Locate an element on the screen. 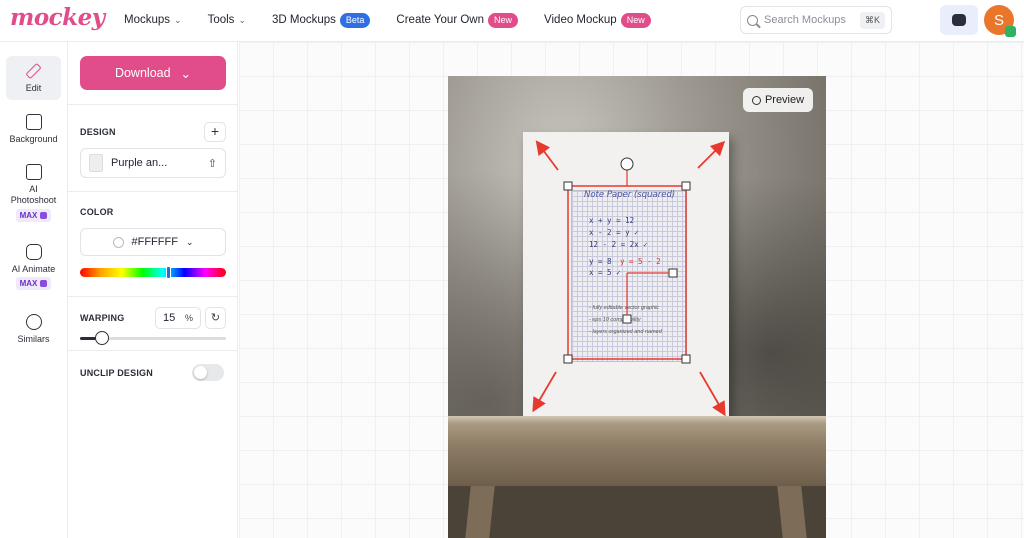 The height and width of the screenshot is (538, 1024). preview-label: Preview is located at coordinates (784, 100).